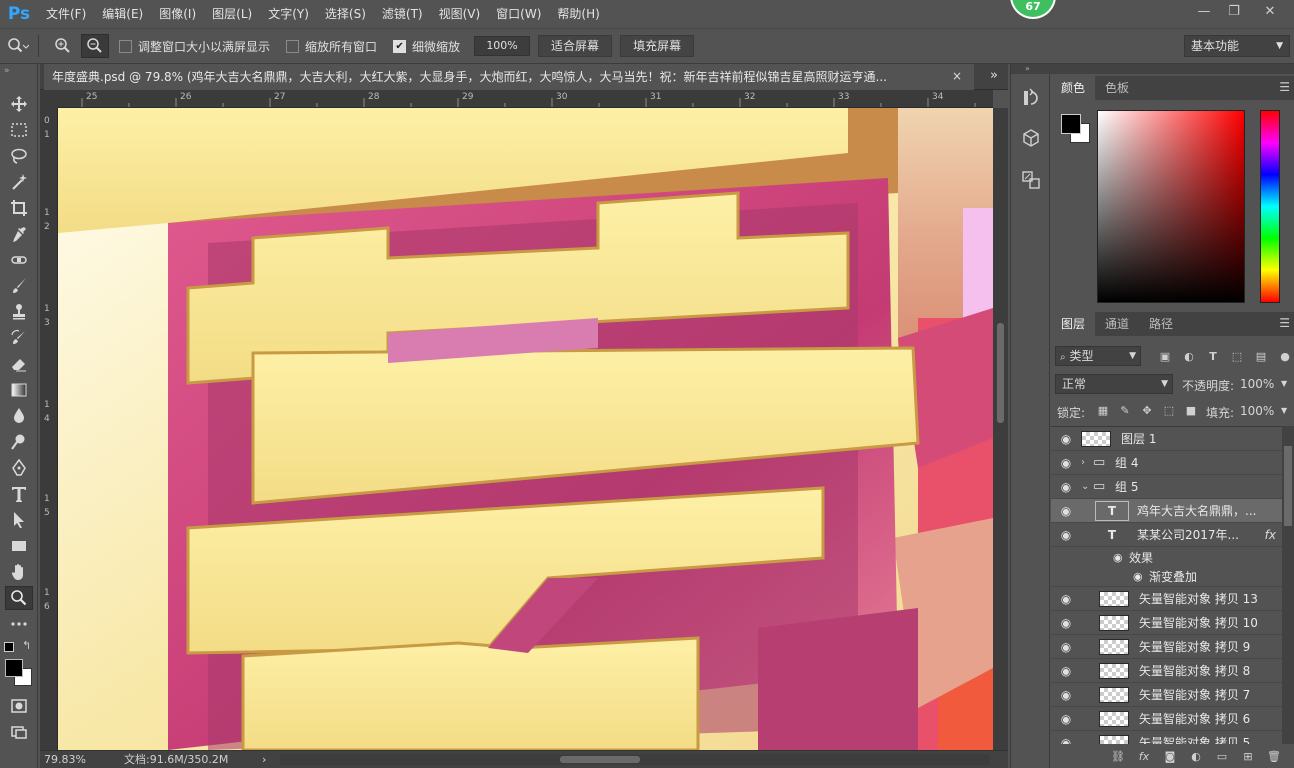 This screenshot has height=768, width=1294. I want to click on layers-scroll-thumb, so click(1288, 486).